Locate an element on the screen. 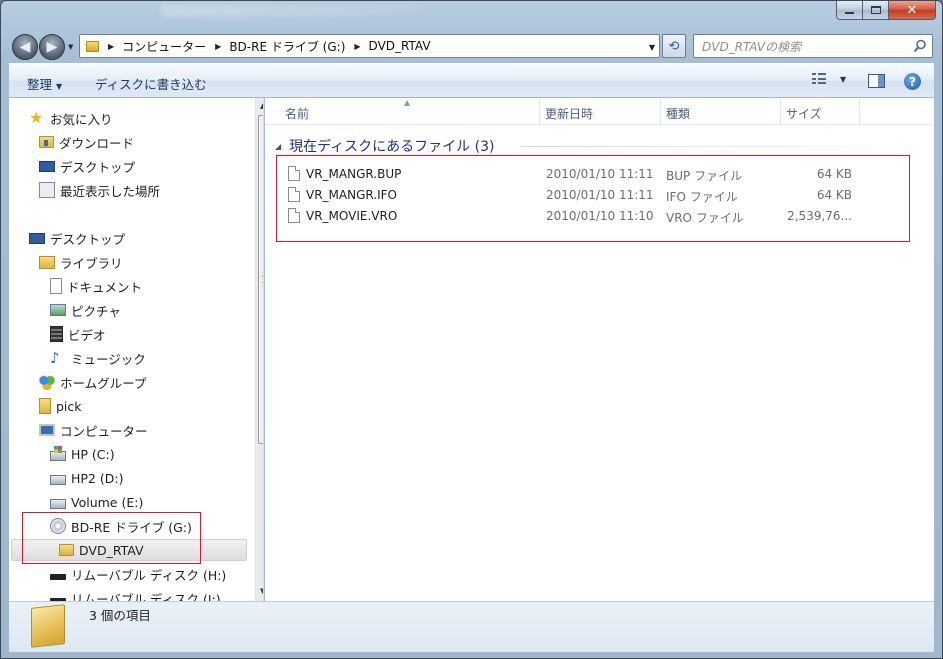 This screenshot has height=659, width=943. homegroup-icon is located at coordinates (47, 382).